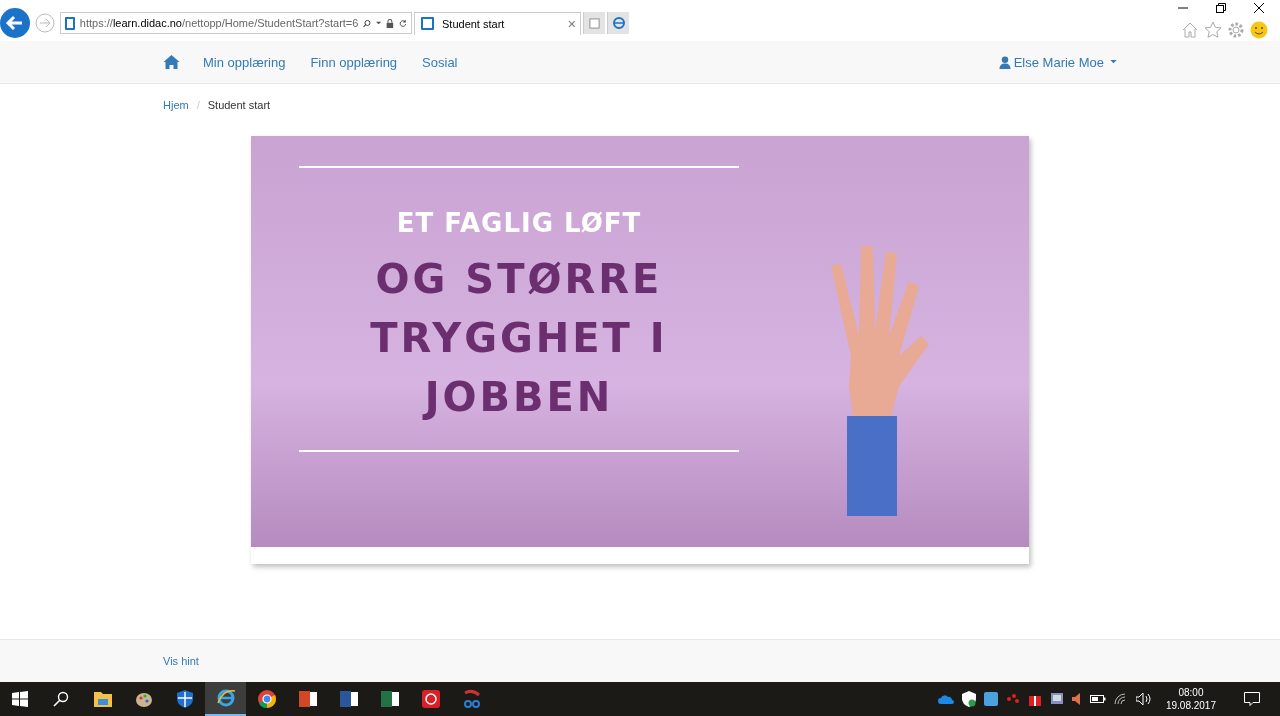 The image size is (1280, 716). Describe the element at coordinates (571, 23) in the screenshot. I see `tab-close-button: ×` at that location.